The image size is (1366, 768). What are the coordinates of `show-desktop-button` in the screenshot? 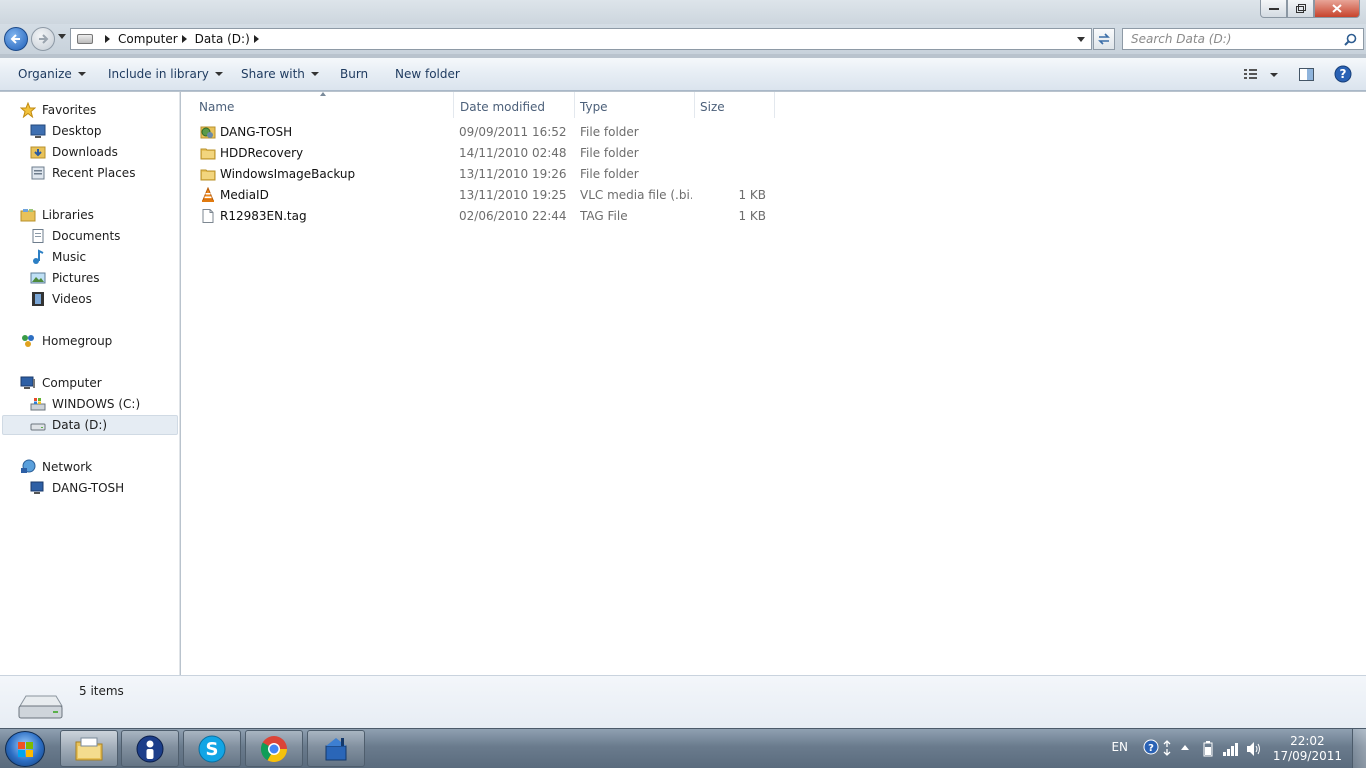 It's located at (1359, 748).